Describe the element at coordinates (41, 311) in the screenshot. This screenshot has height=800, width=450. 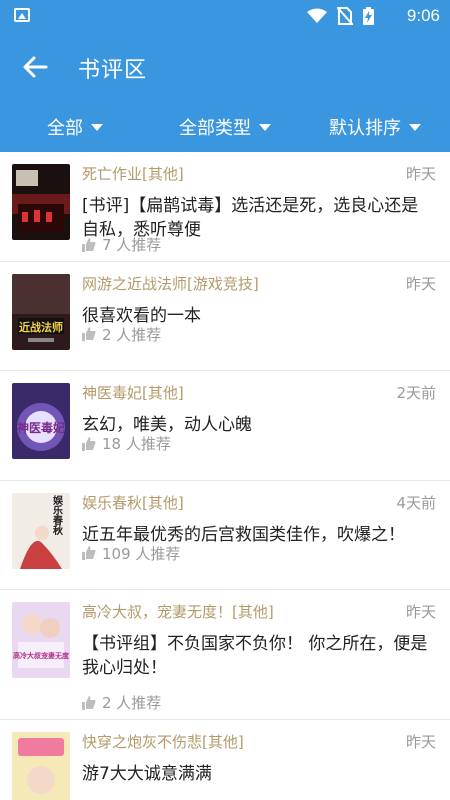
I see `book-cover-image: 近战法师` at that location.